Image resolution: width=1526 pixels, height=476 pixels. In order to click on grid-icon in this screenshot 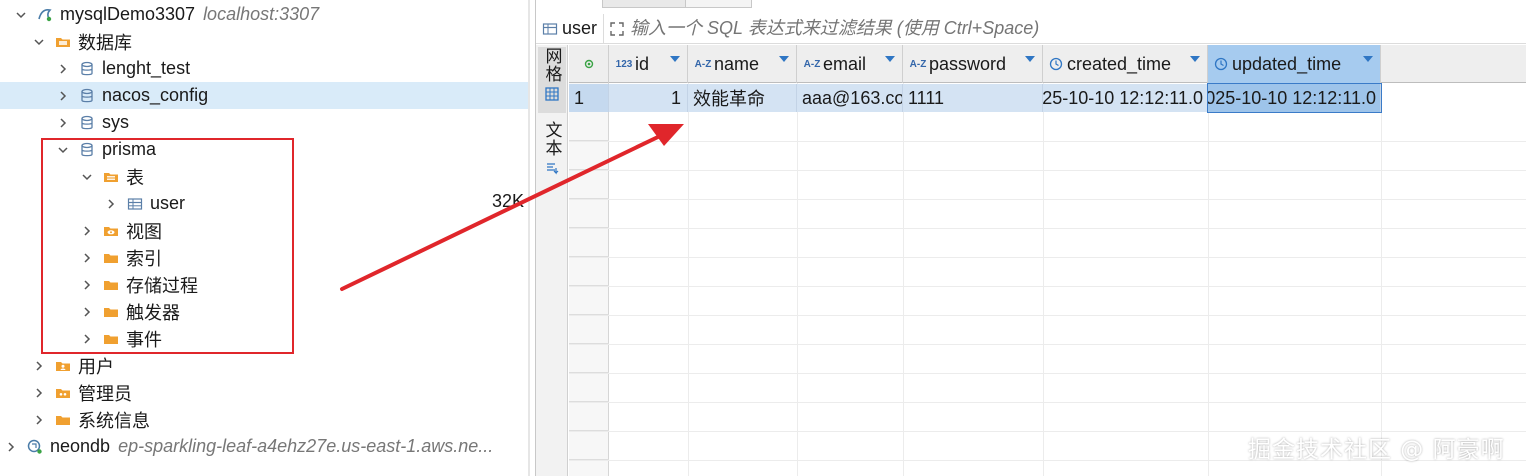, I will do `click(552, 94)`.